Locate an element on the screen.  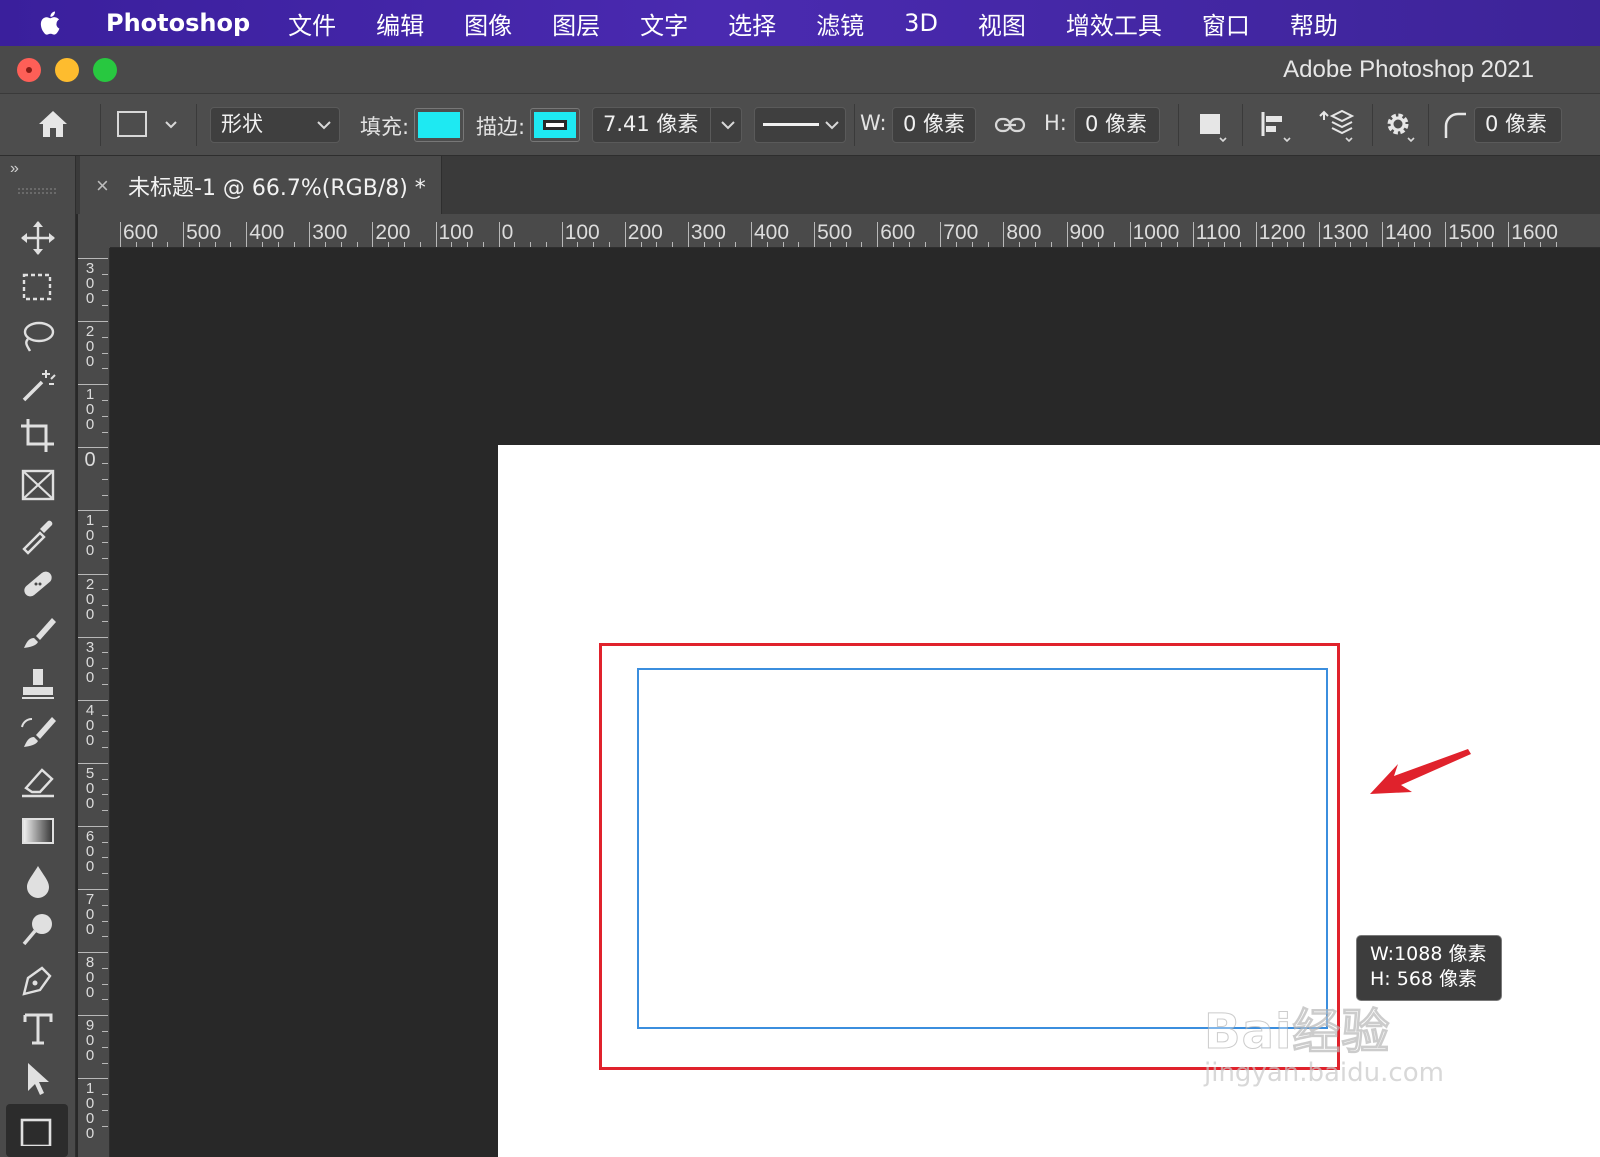
ruler-label: 1000 is located at coordinates (1156, 232).